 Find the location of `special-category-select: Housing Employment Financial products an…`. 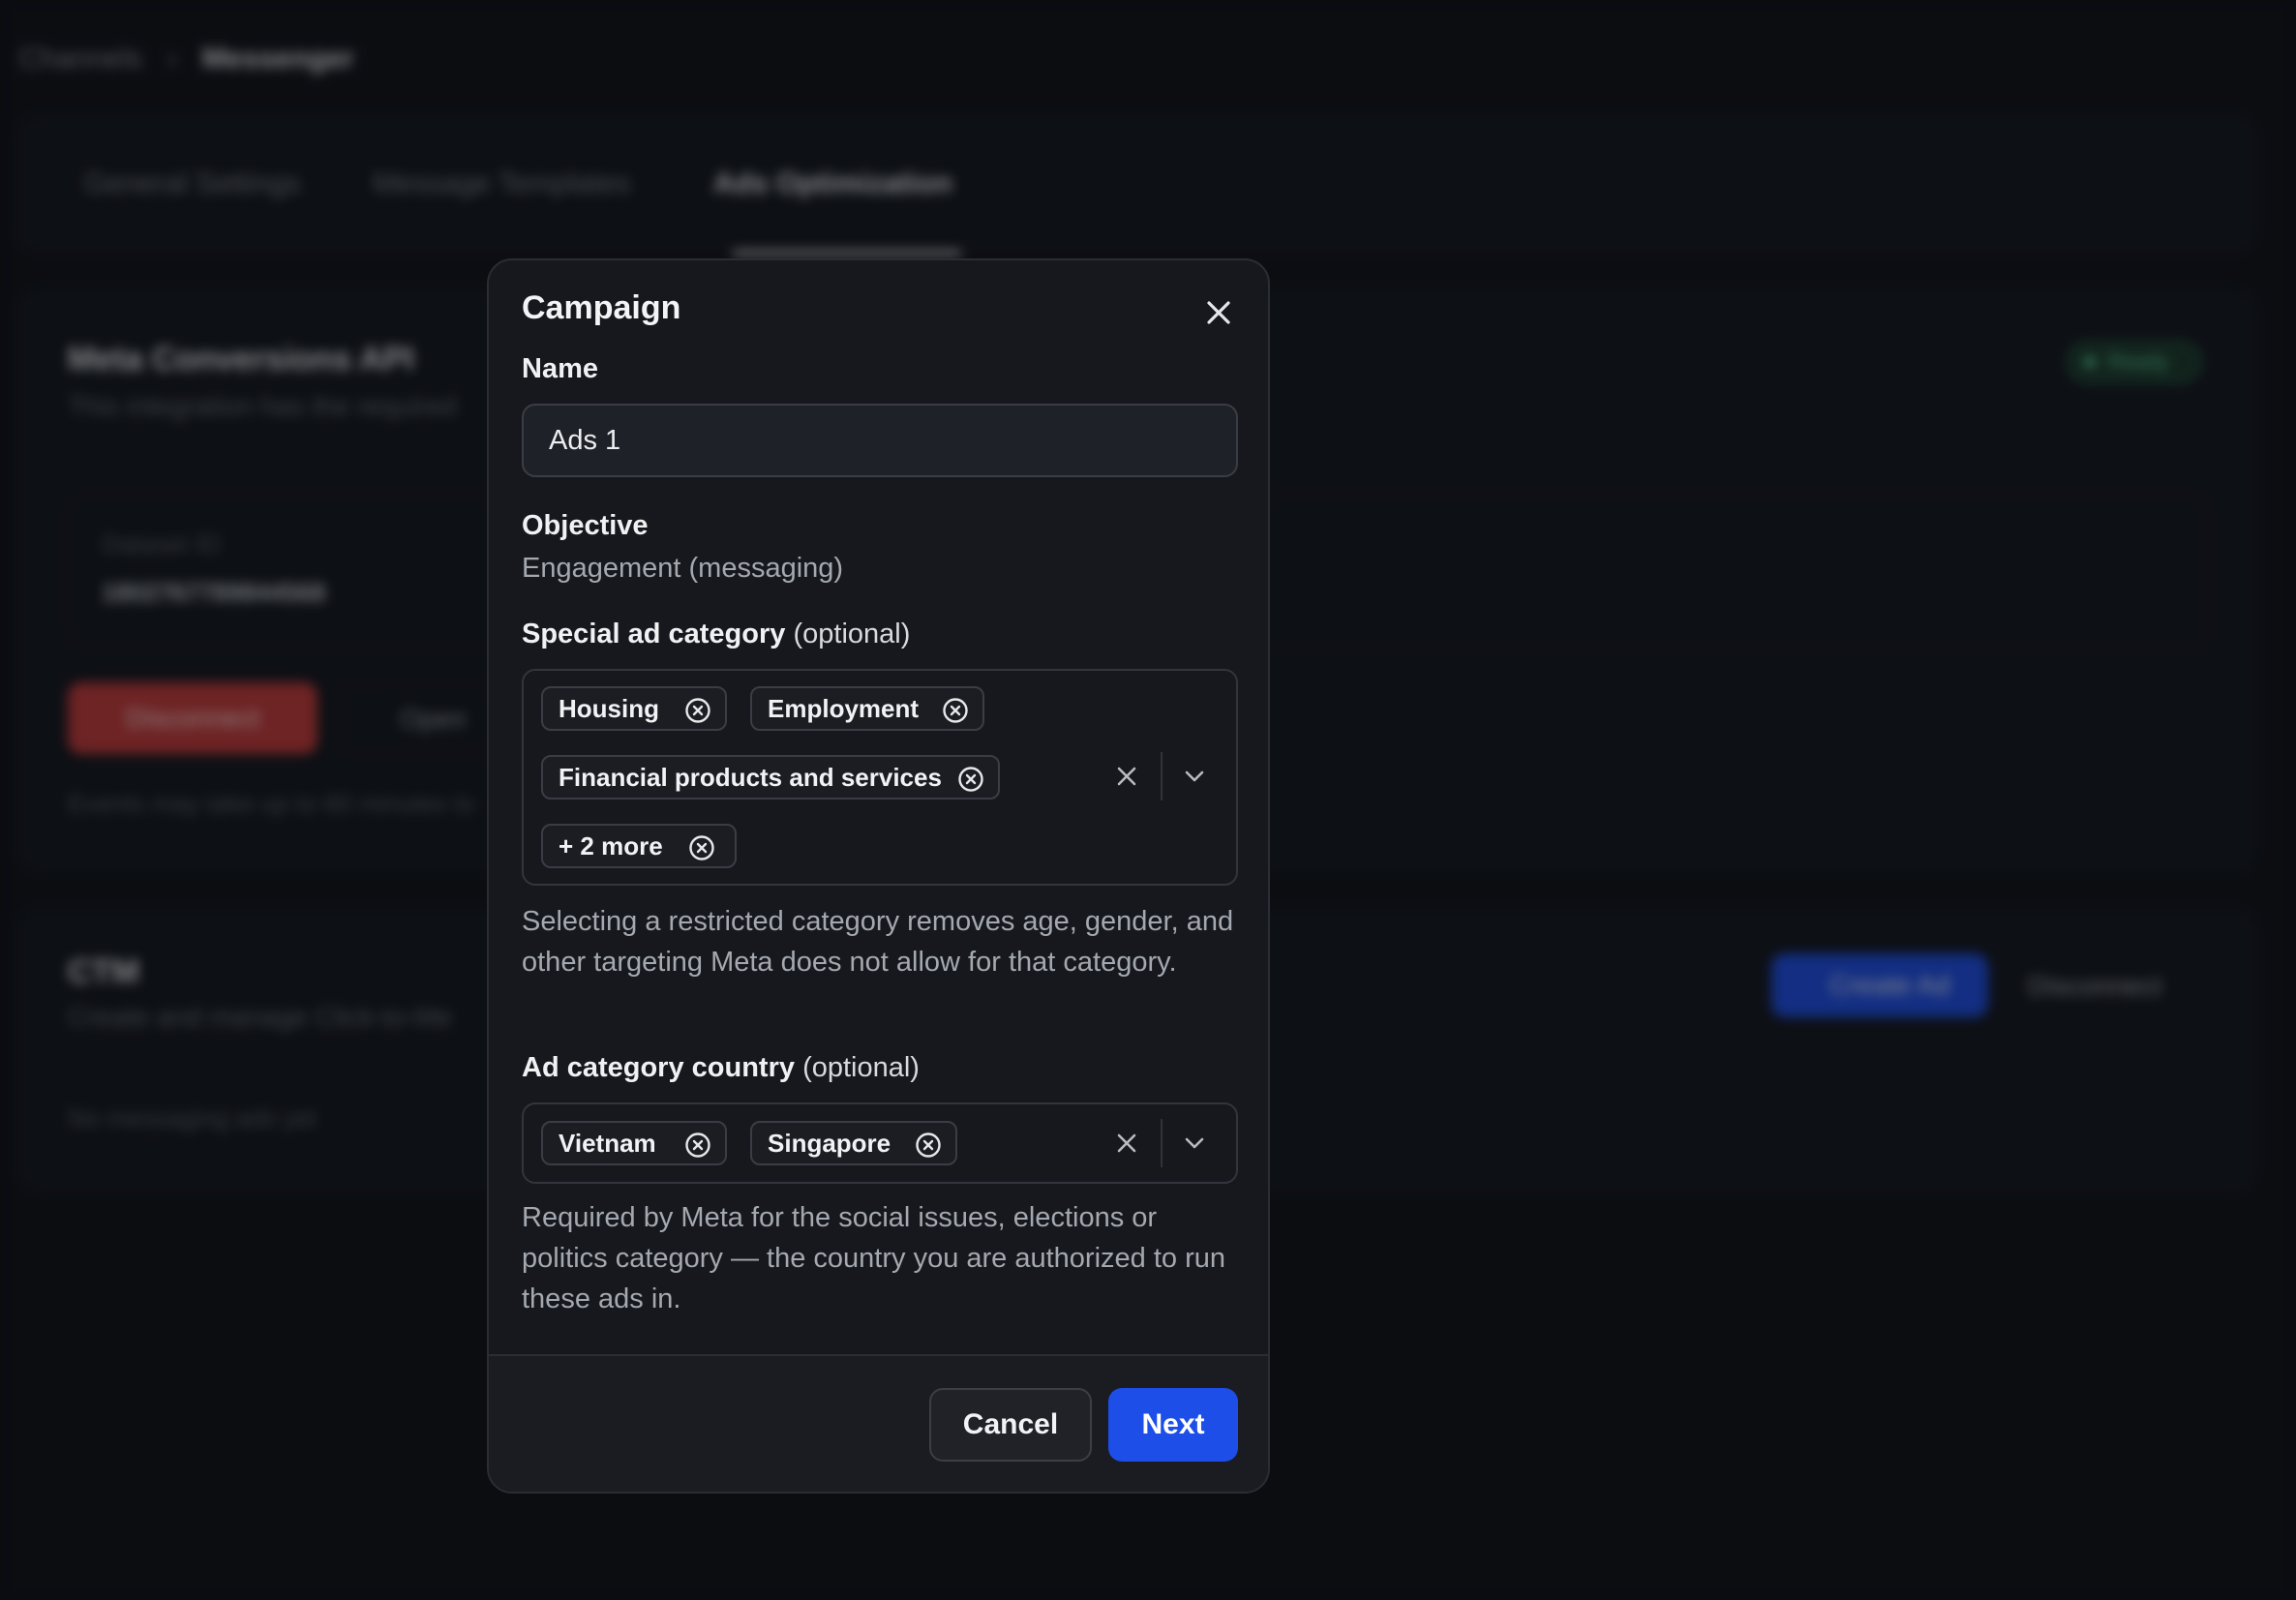

special-category-select: Housing Employment Financial products an… is located at coordinates (880, 777).